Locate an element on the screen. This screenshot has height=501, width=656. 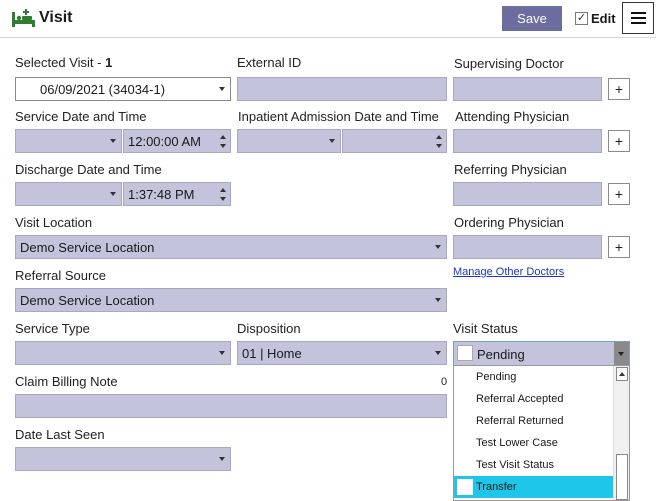
service-type-select is located at coordinates (123, 353).